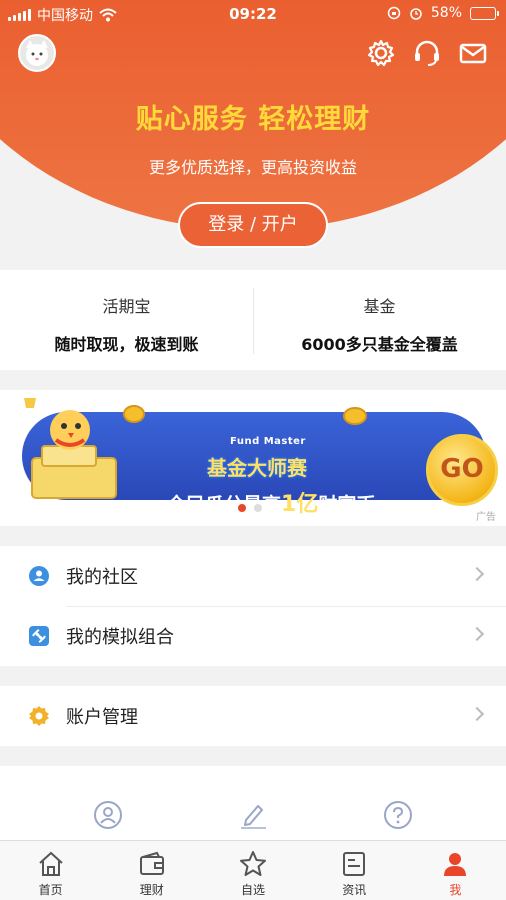 This screenshot has width=506, height=900. Describe the element at coordinates (379, 344) in the screenshot. I see `promo-desc: 6000多只基金全覆盖` at that location.